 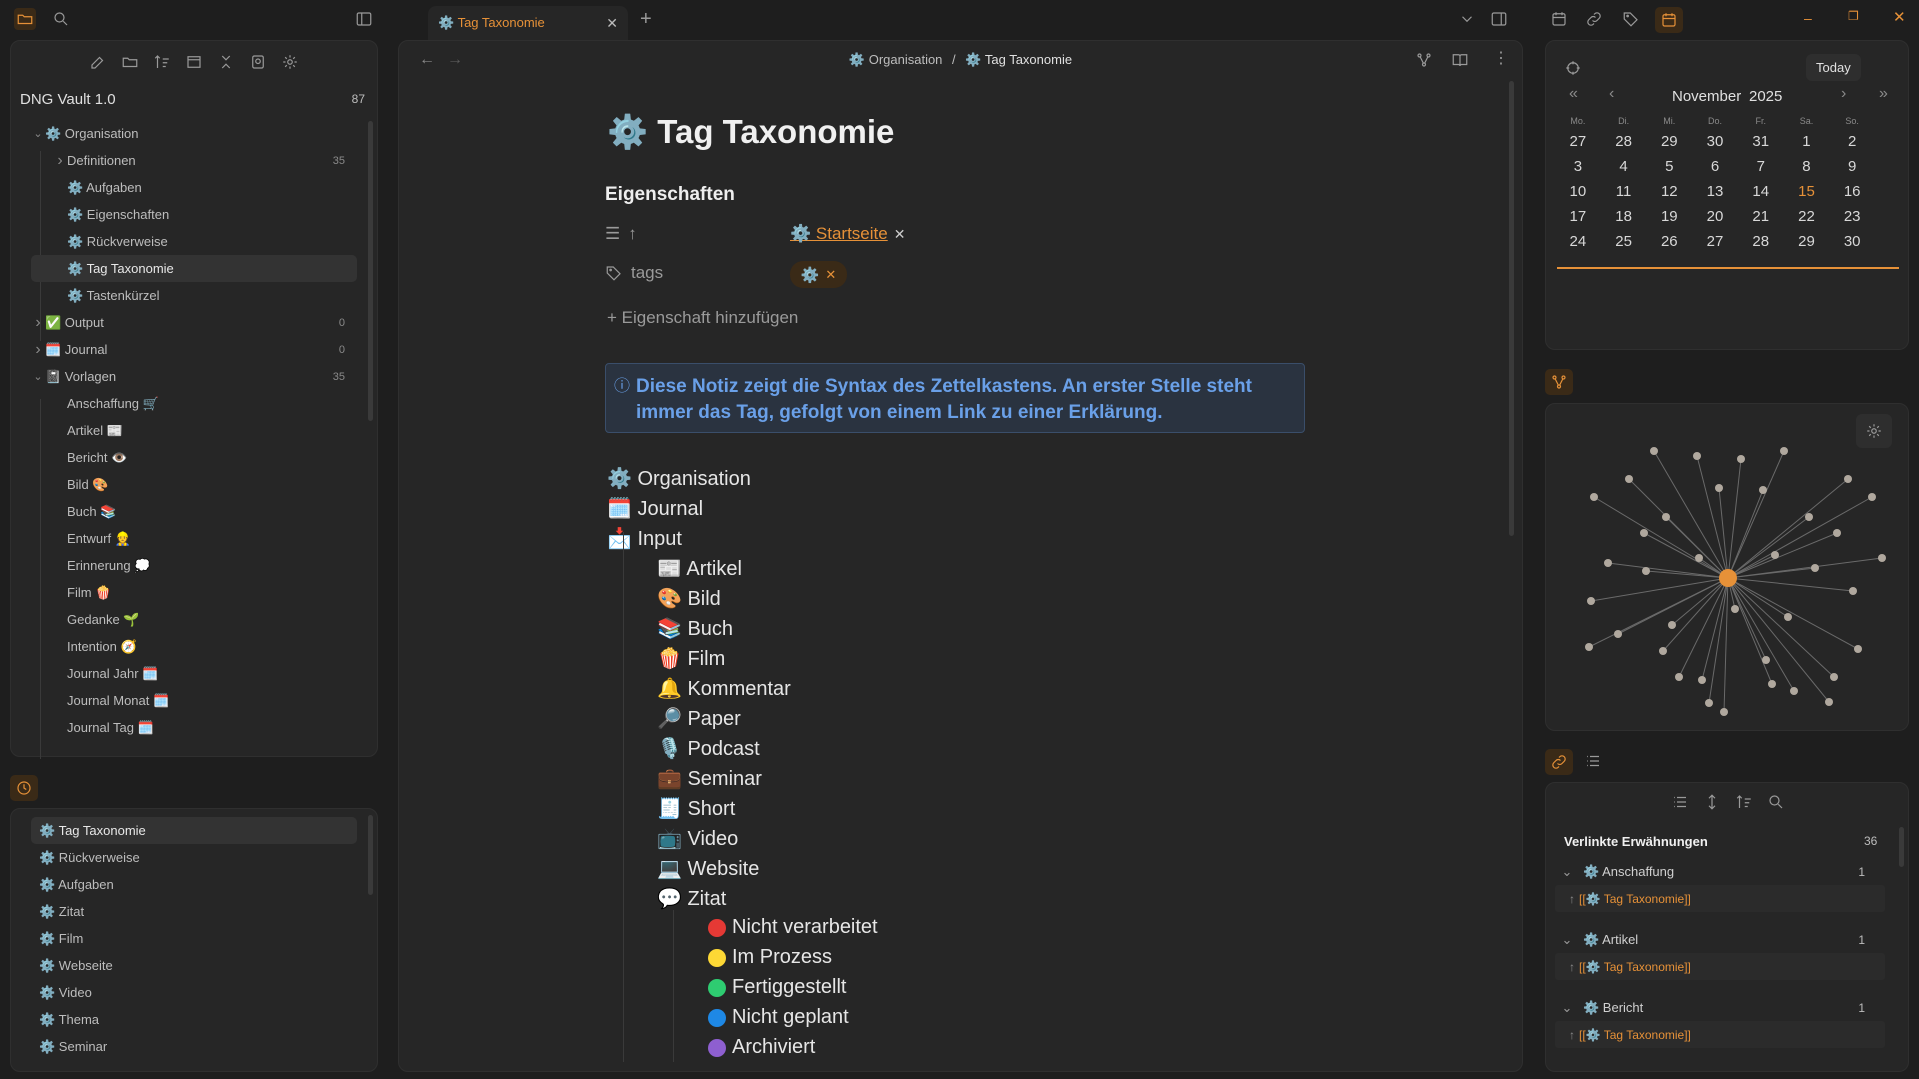 I want to click on recent-item: ⚙️ Rückverweise, so click(x=194, y=857).